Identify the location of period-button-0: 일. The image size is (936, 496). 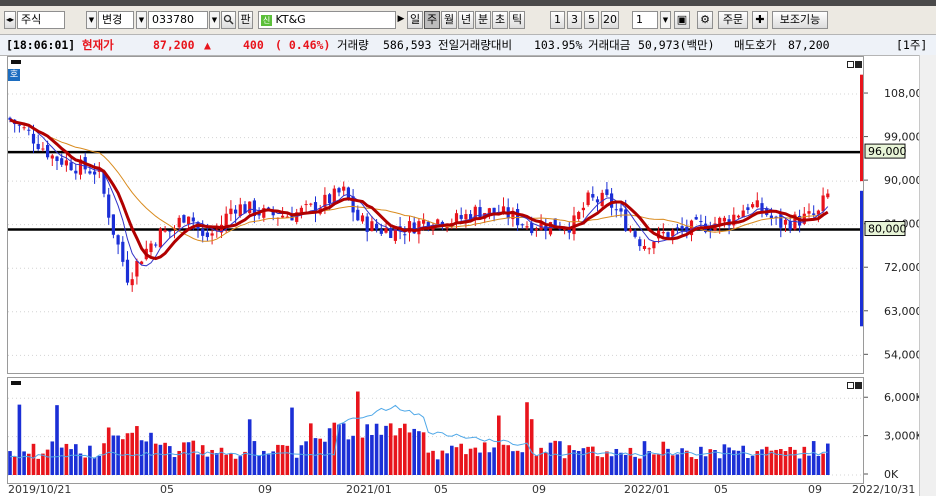
(415, 20).